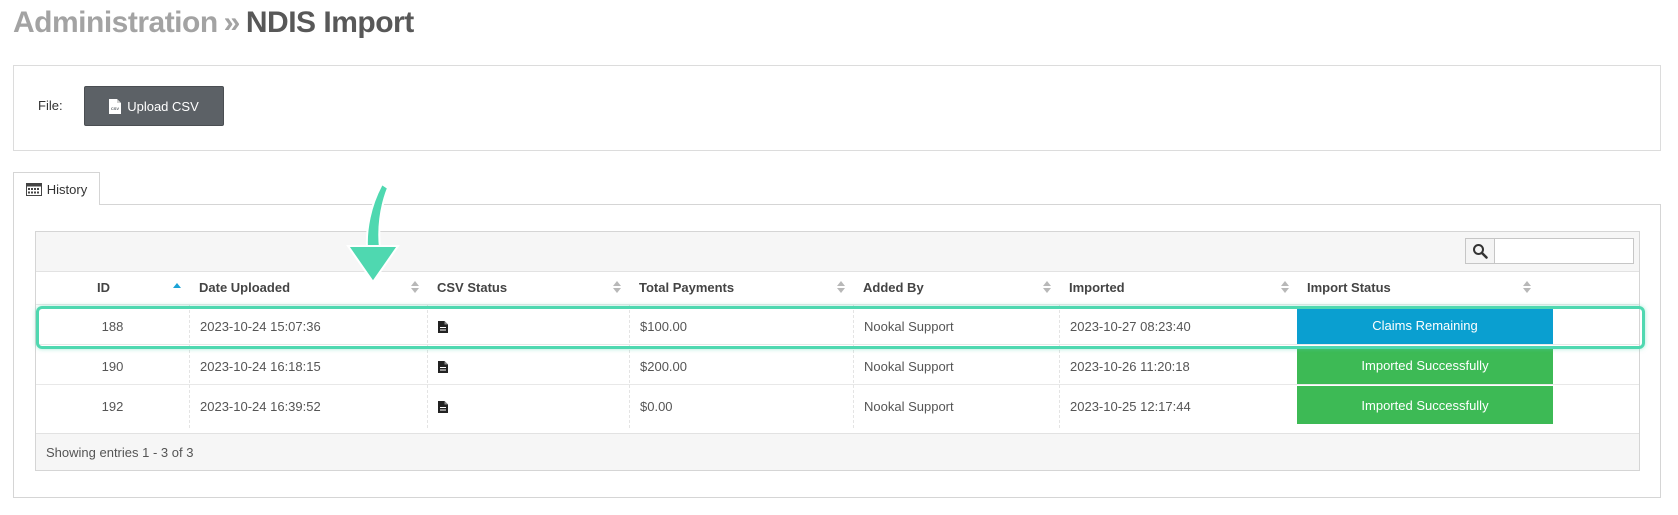  Describe the element at coordinates (528, 287) in the screenshot. I see `column-header-csv-status: CSV Status` at that location.